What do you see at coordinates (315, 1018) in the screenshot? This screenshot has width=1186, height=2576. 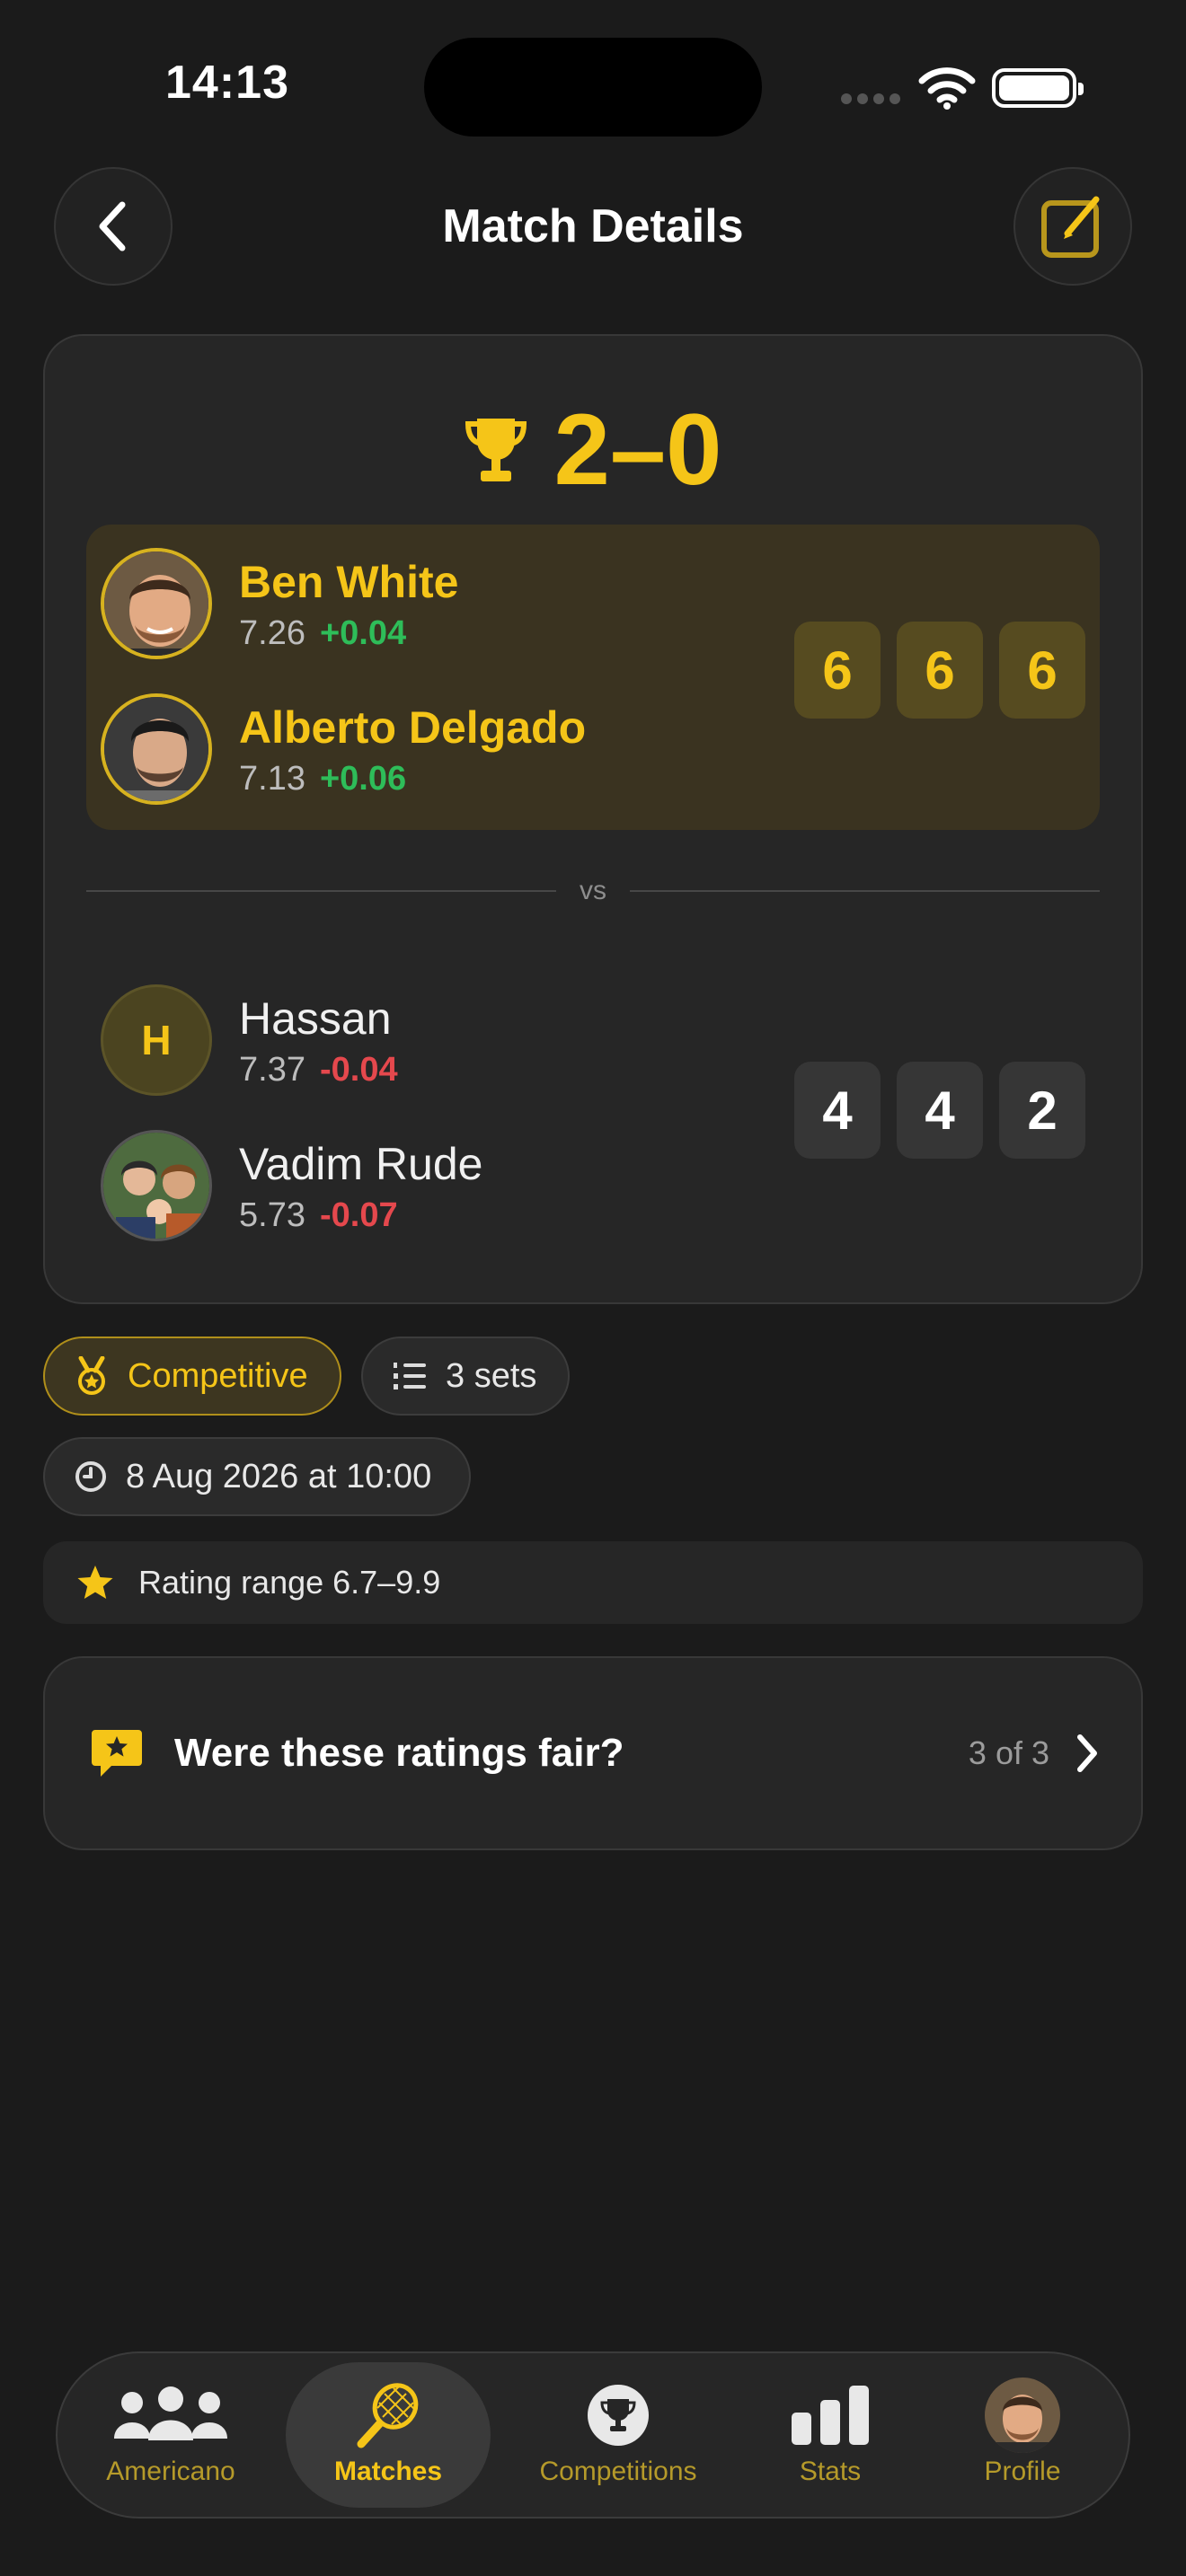 I see `player-name: Hassan` at bounding box center [315, 1018].